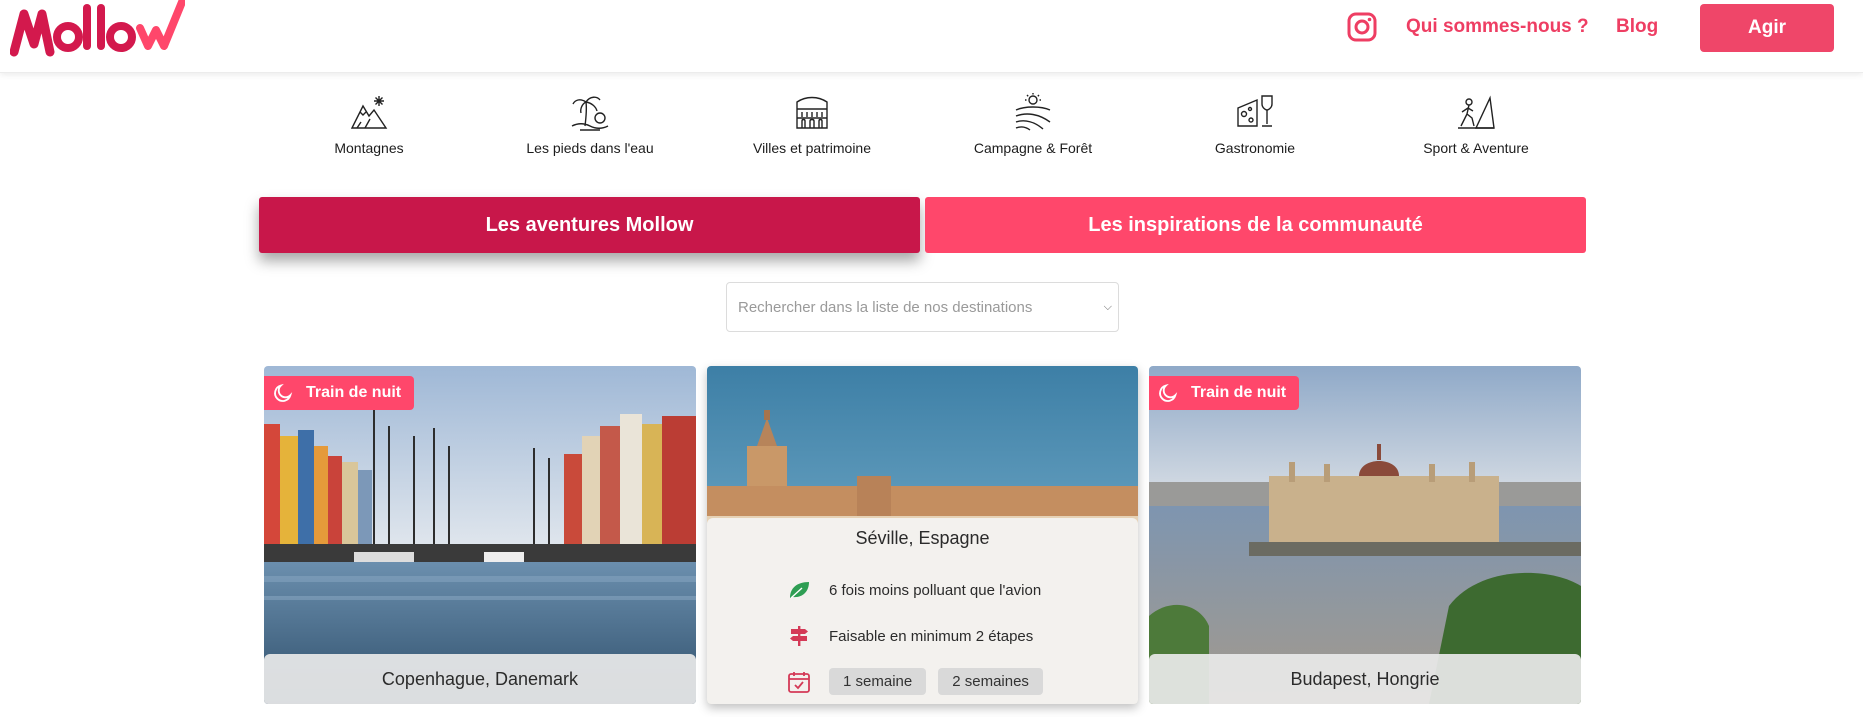 The width and height of the screenshot is (1863, 717). I want to click on category-label: Gastronomie, so click(1255, 148).